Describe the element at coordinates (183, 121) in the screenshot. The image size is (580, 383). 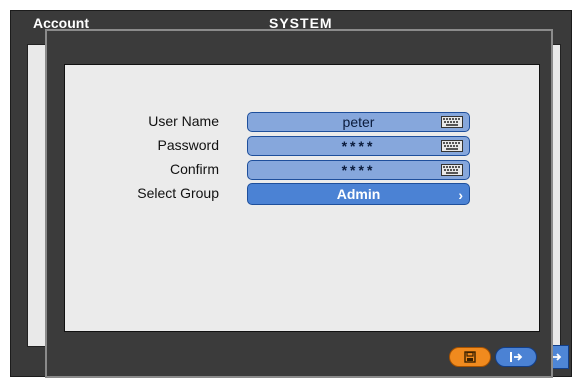
I see `user-name-label: User Name` at that location.